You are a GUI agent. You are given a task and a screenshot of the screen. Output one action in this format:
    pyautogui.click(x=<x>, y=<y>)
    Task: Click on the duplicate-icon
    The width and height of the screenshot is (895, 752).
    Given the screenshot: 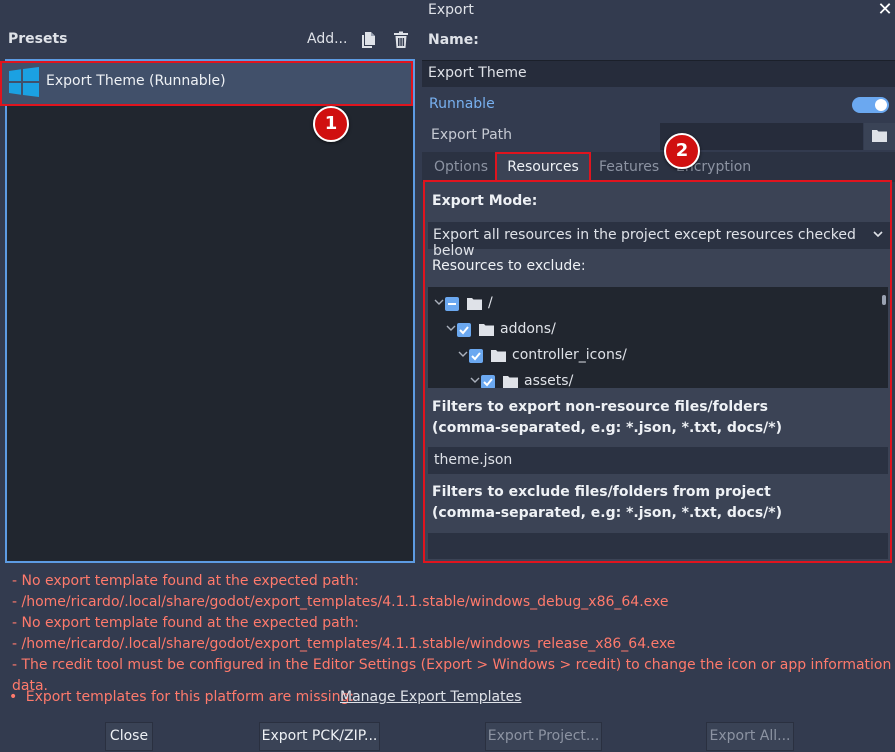 What is the action you would take?
    pyautogui.click(x=368, y=40)
    